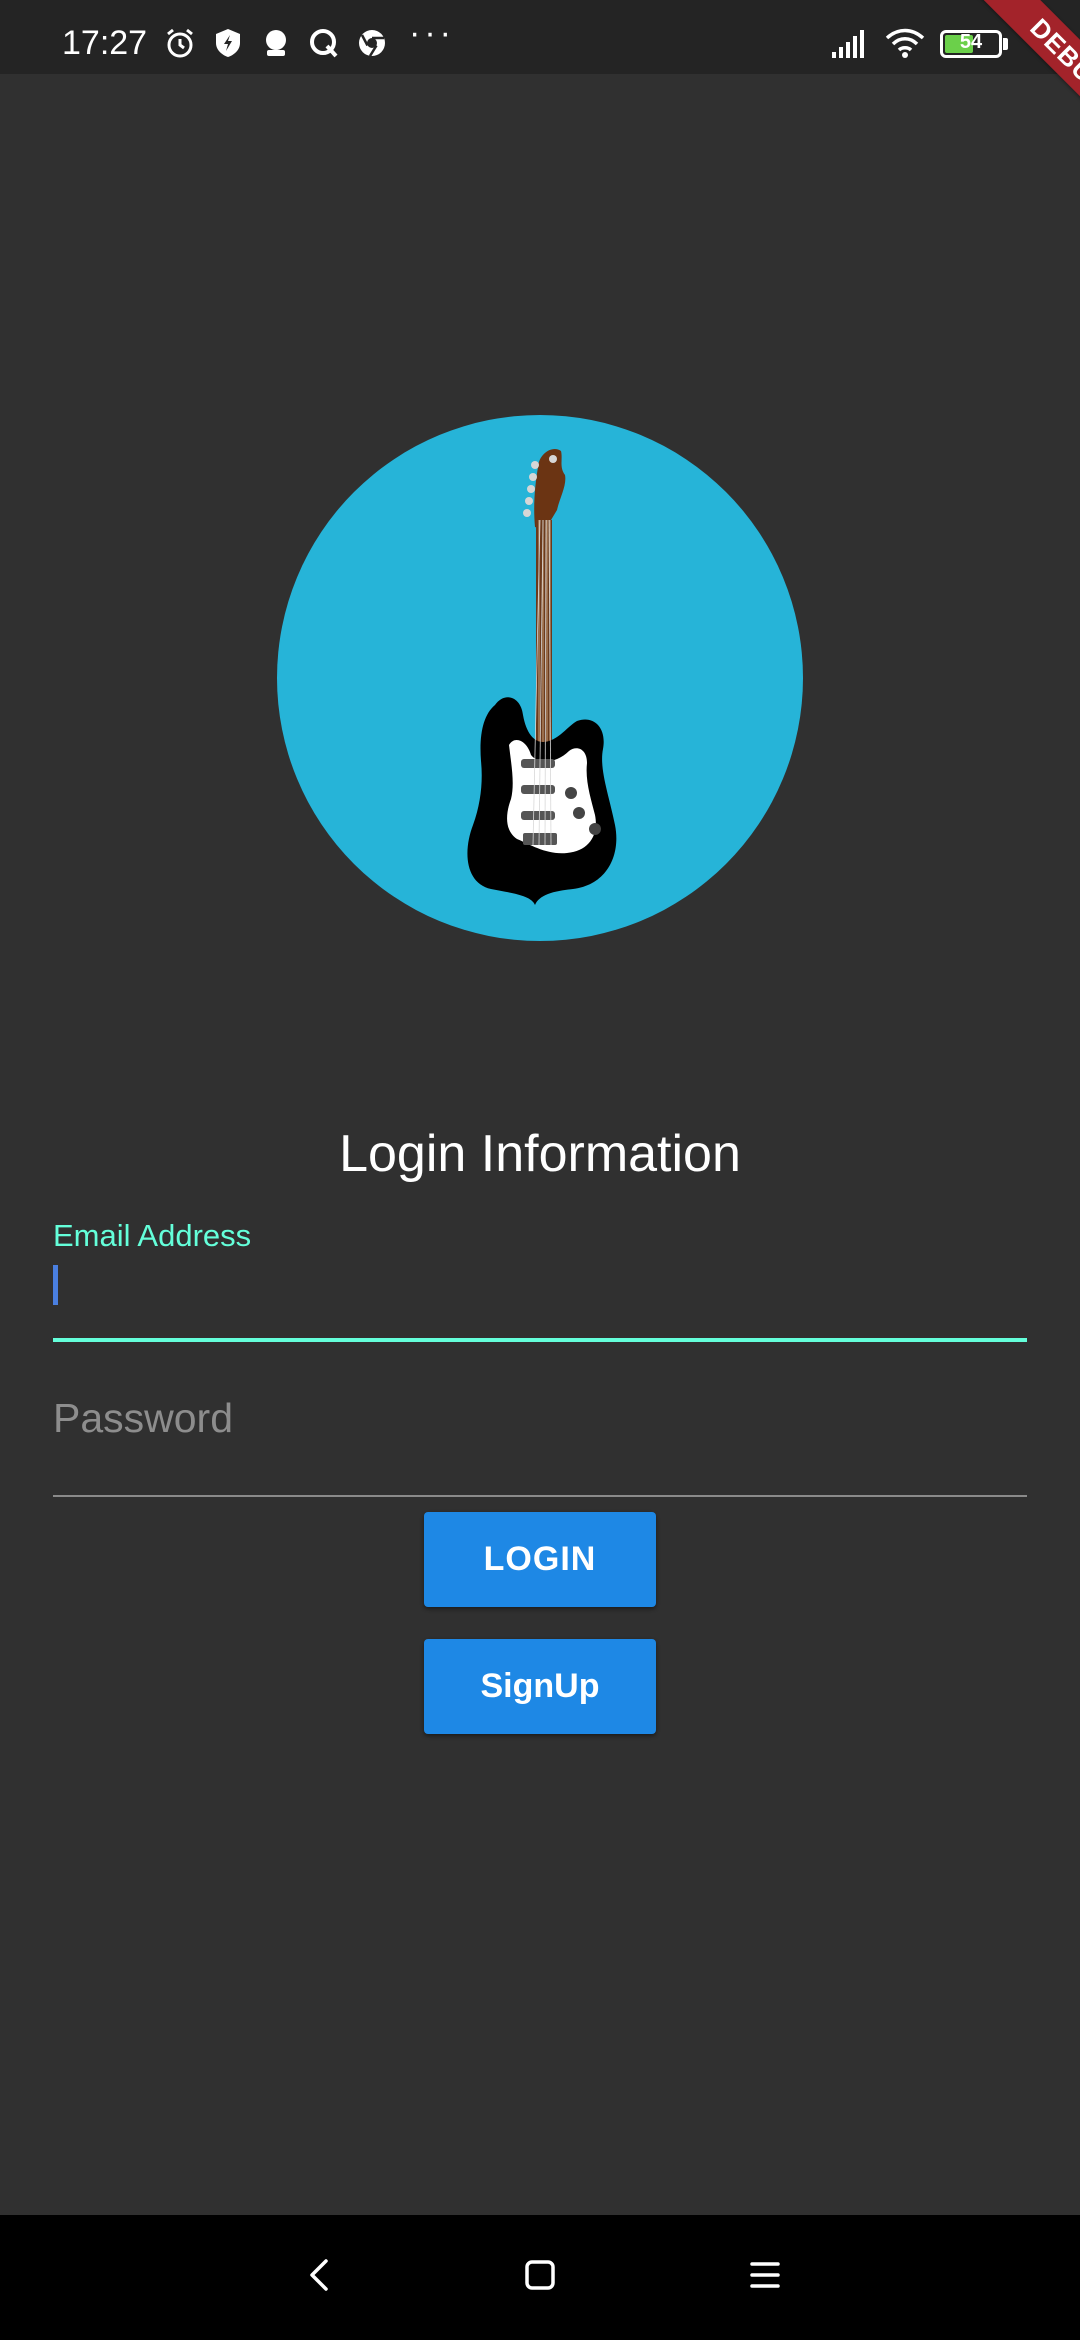  What do you see at coordinates (850, 43) in the screenshot?
I see `signal-icon` at bounding box center [850, 43].